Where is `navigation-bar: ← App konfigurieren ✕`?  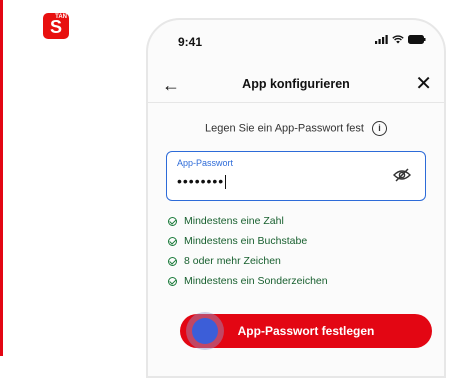 navigation-bar: ← App konfigurieren ✕ is located at coordinates (296, 86).